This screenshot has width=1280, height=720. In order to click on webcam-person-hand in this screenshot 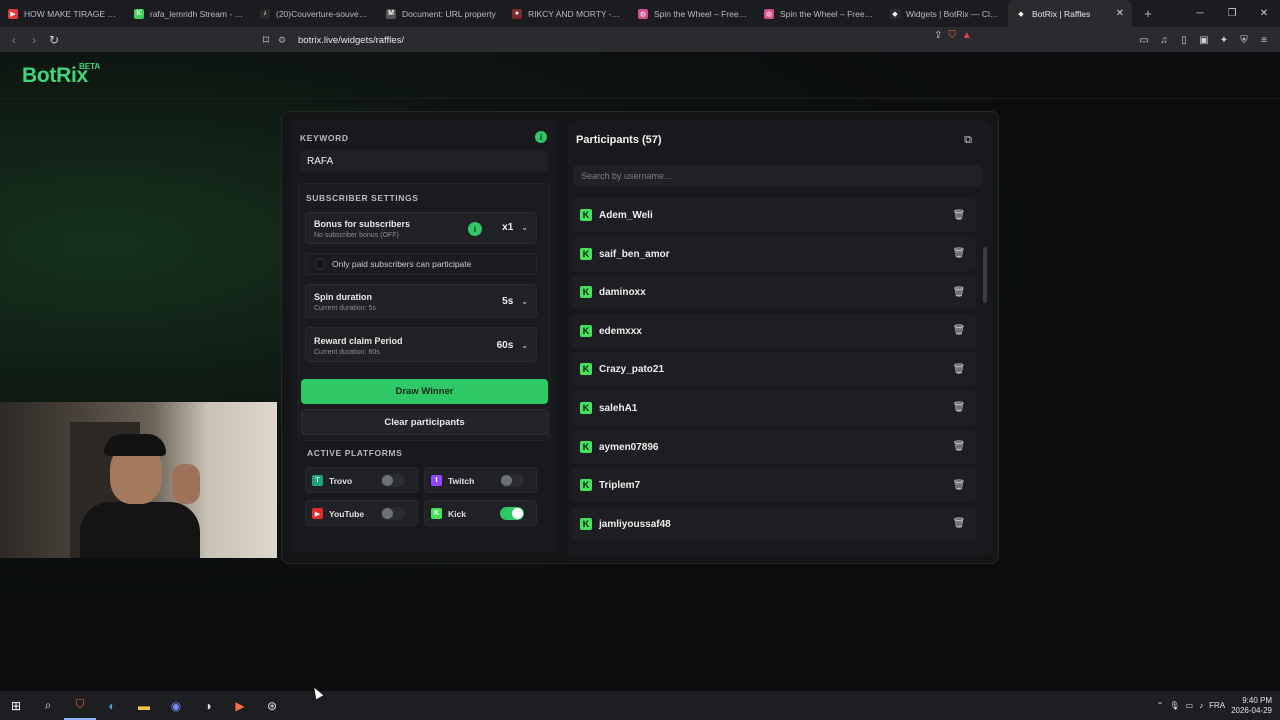, I will do `click(186, 484)`.